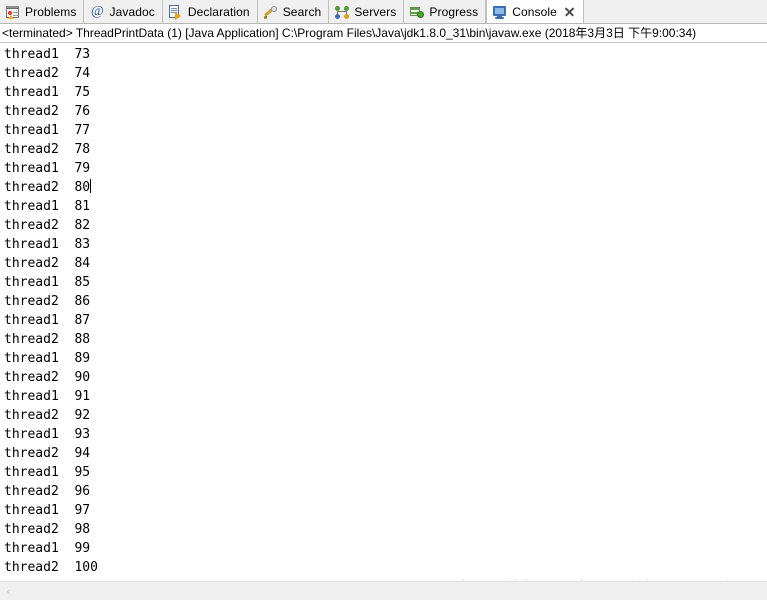  What do you see at coordinates (47, 149) in the screenshot?
I see `console-line-text: thread2 78` at bounding box center [47, 149].